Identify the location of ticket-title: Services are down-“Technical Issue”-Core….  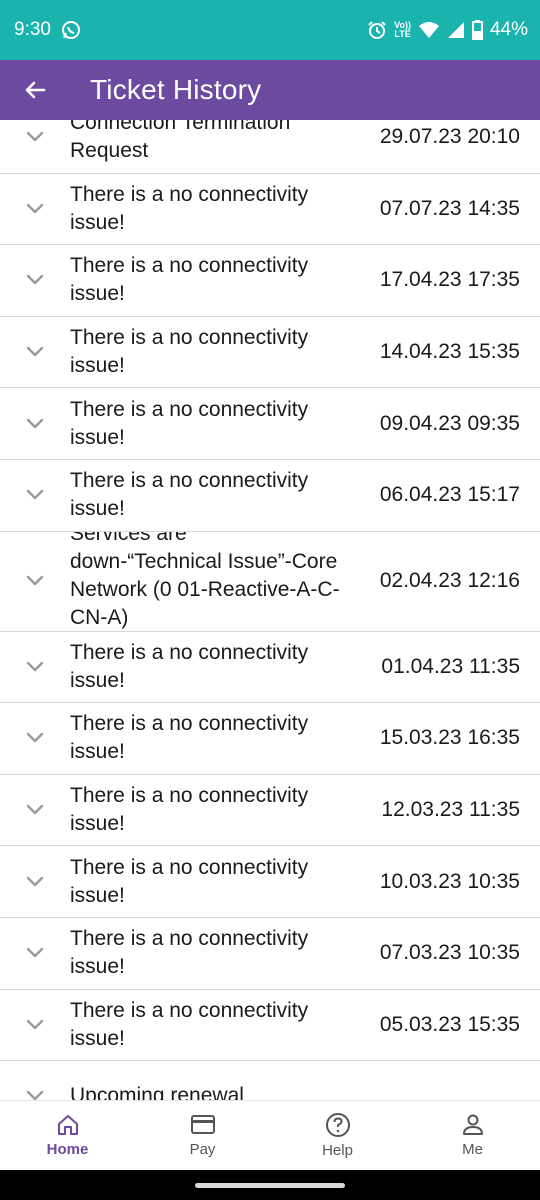
(205, 580).